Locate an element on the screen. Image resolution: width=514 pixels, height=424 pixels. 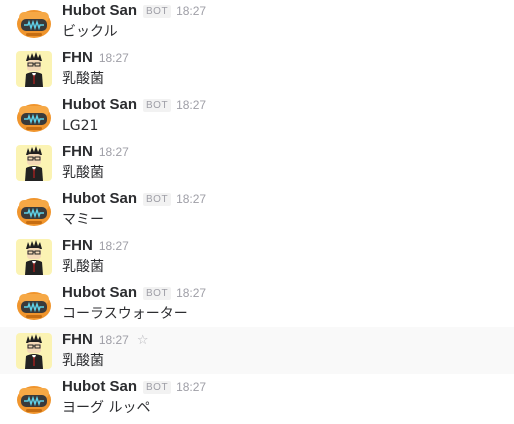
star-outline-icon: ☆ is located at coordinates (143, 340).